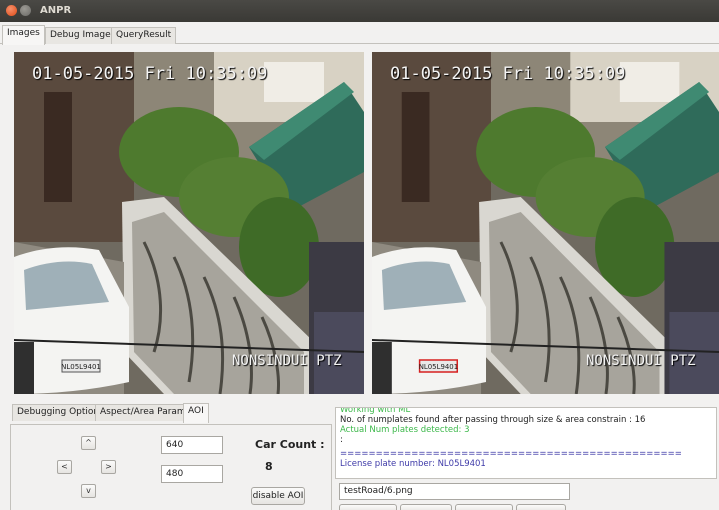 The image size is (719, 510). Describe the element at coordinates (192, 445) in the screenshot. I see `aoi-width-field: 640` at that location.